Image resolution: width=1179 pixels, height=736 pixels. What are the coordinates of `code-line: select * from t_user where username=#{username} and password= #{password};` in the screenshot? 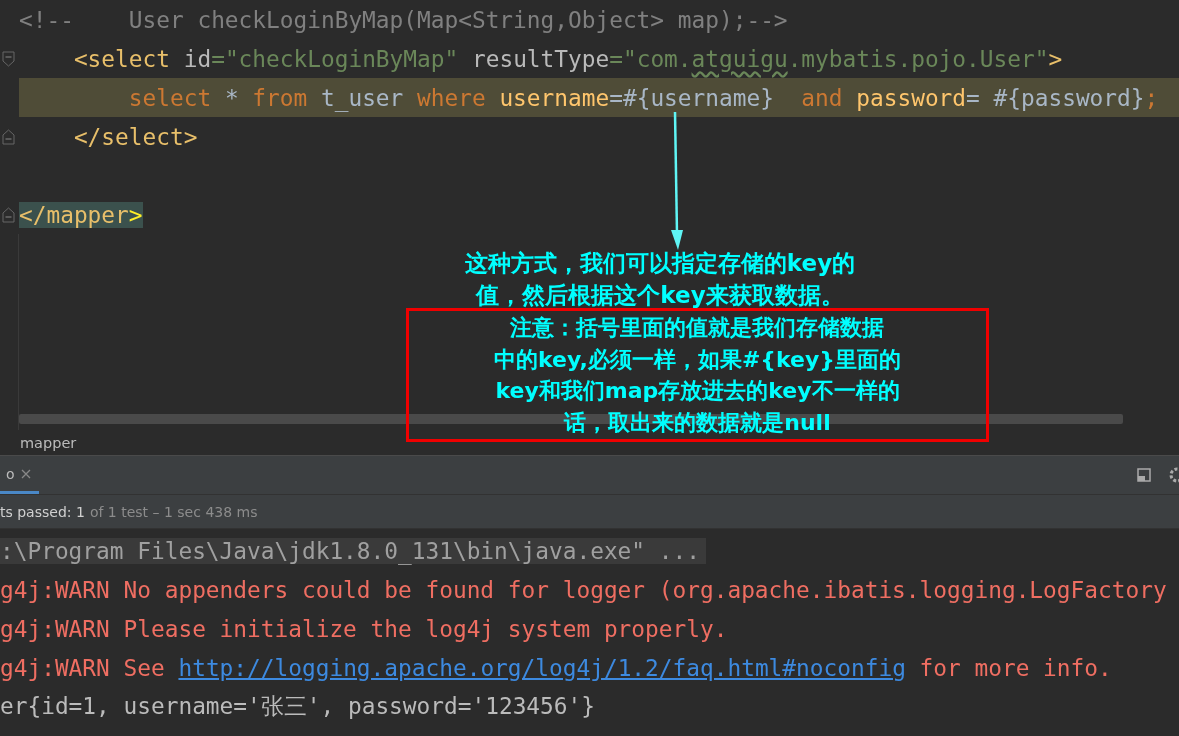 It's located at (643, 97).